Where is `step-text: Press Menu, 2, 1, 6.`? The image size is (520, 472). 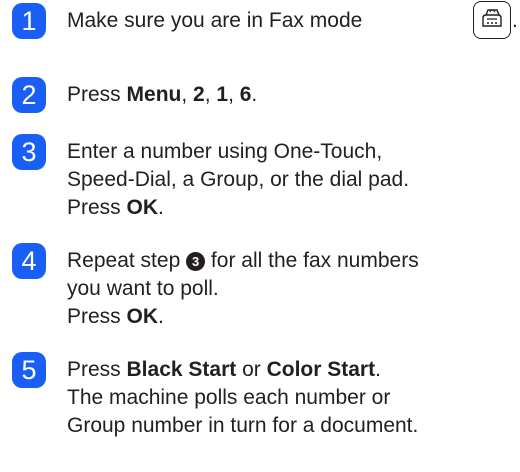 step-text: Press Menu, 2, 1, 6. is located at coordinates (289, 95).